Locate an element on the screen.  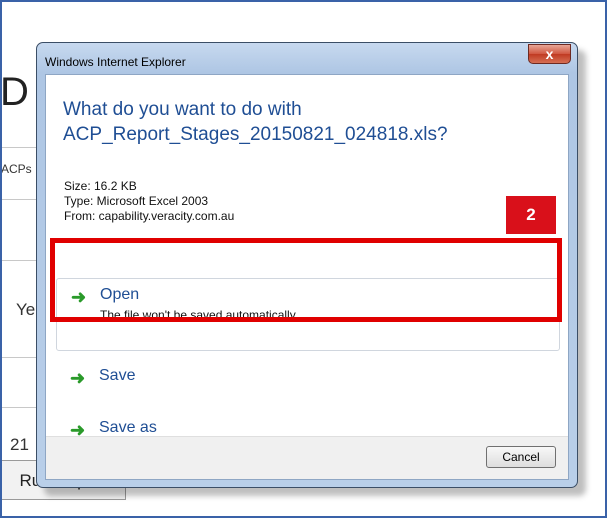
background-row-text: Ye is located at coordinates (26, 309).